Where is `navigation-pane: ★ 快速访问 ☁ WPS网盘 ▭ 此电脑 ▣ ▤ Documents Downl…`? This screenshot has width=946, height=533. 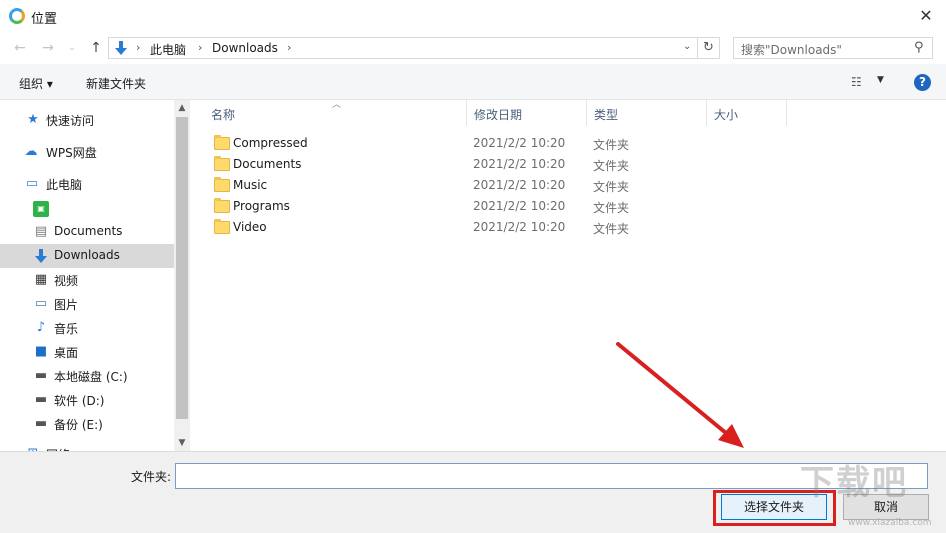 navigation-pane: ★ 快速访问 ☁ WPS网盘 ▭ 此电脑 ▣ ▤ Documents Downl… is located at coordinates (87, 275).